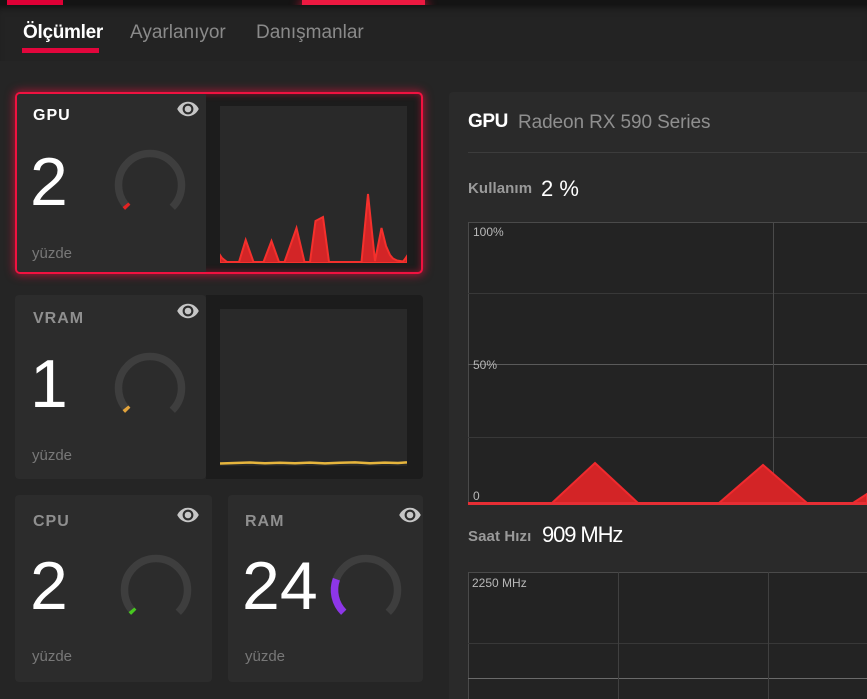 Image resolution: width=867 pixels, height=699 pixels. Describe the element at coordinates (488, 232) in the screenshot. I see `svg-text: 100%` at that location.